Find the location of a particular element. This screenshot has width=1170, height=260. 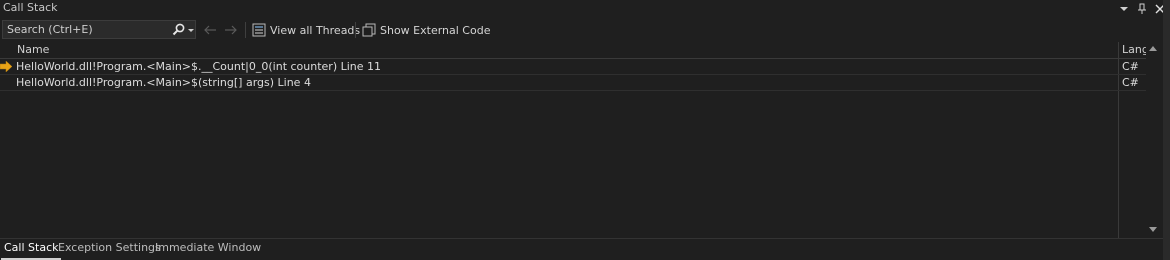

search-icon is located at coordinates (179, 30).